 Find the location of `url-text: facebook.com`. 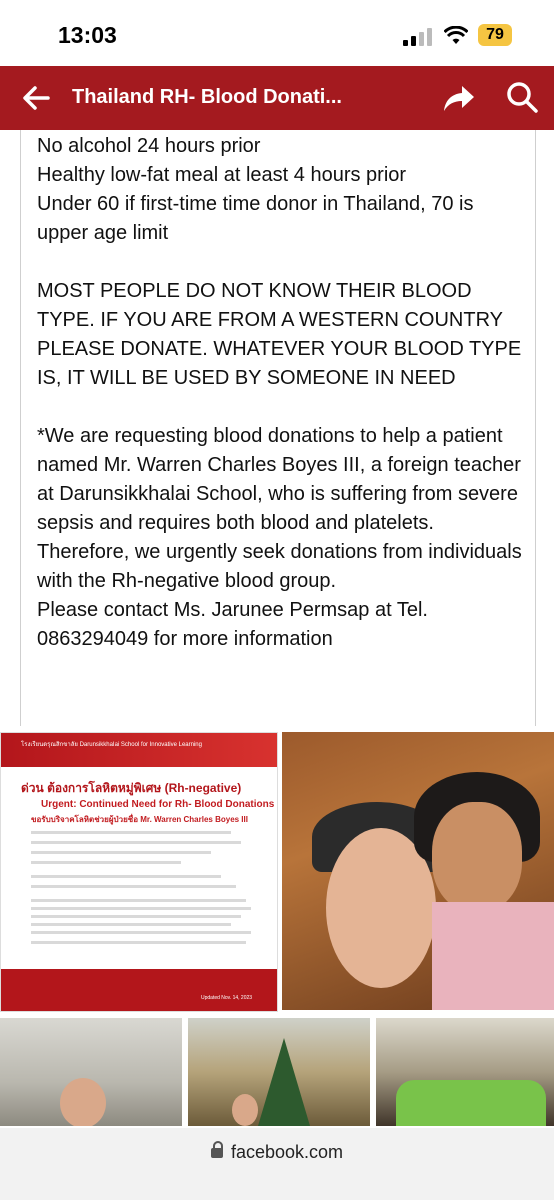

url-text: facebook.com is located at coordinates (287, 1152).